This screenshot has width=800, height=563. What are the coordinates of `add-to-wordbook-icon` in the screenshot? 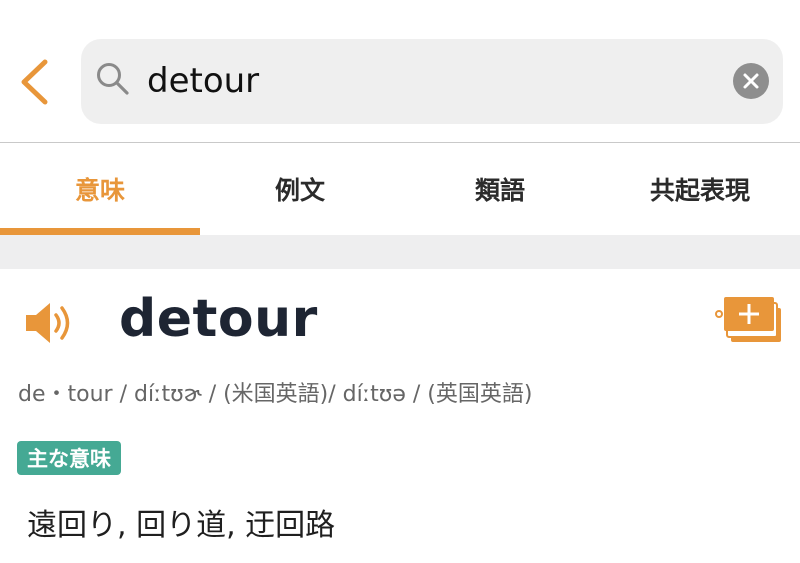 It's located at (748, 319).